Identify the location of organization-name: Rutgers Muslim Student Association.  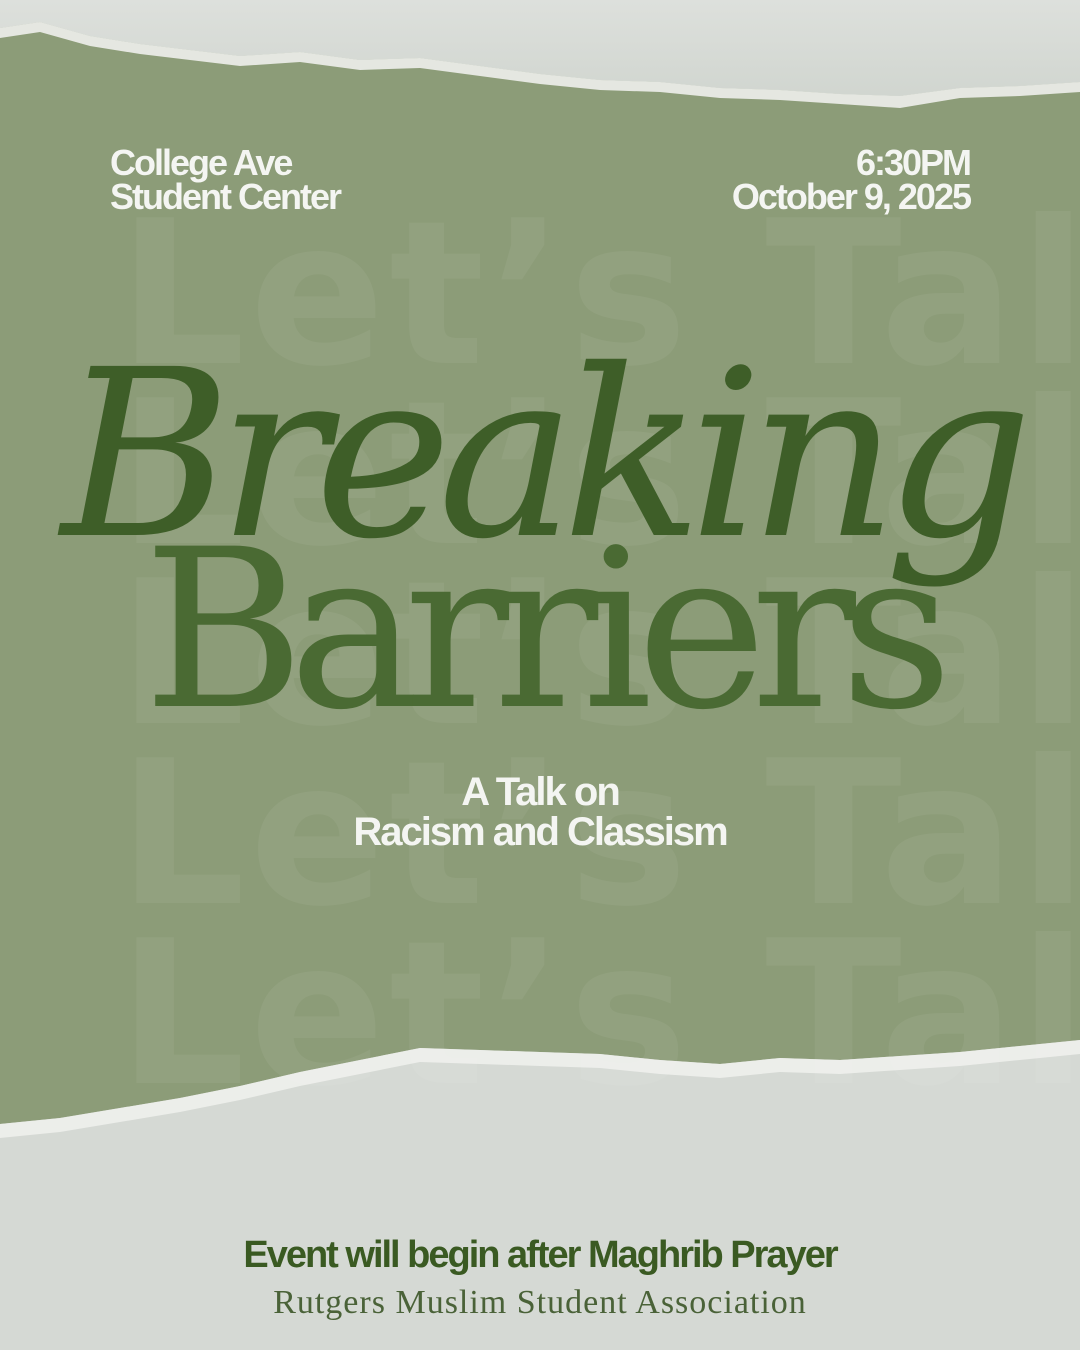
(540, 1302).